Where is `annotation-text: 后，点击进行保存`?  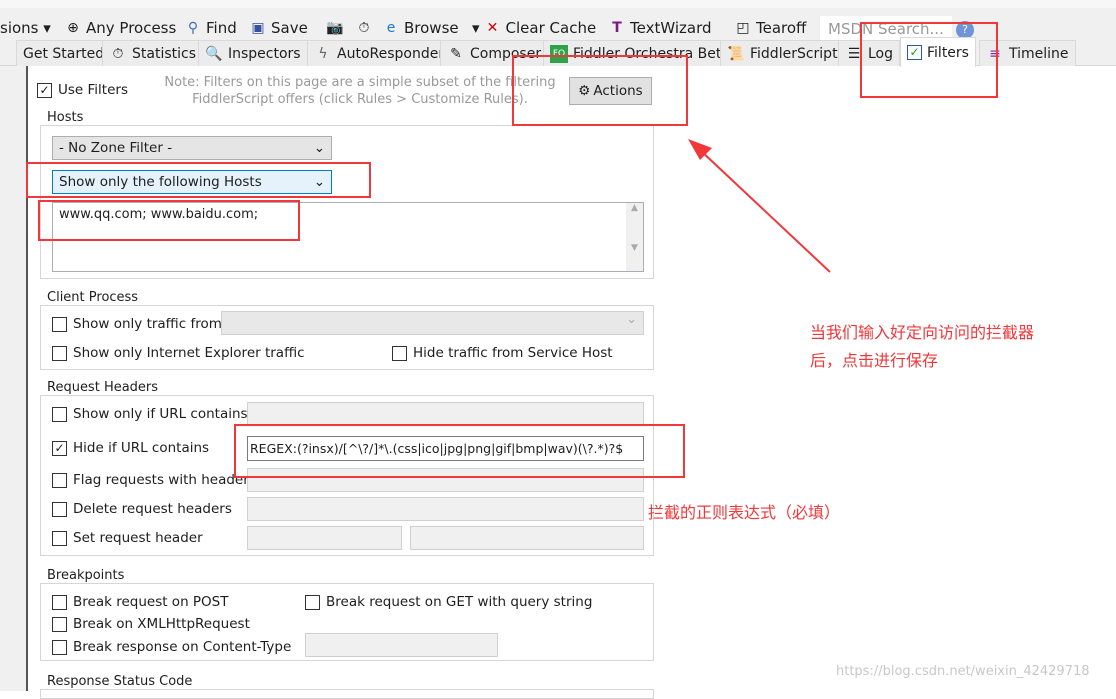 annotation-text: 后，点击进行保存 is located at coordinates (874, 360).